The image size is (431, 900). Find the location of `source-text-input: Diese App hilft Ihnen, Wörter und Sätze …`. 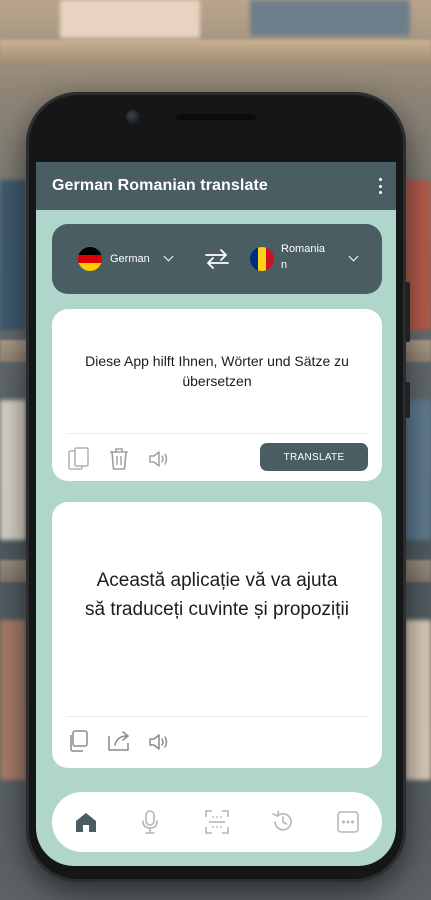

source-text-input: Diese App hilft Ihnen, Wörter und Sätze … is located at coordinates (217, 371).